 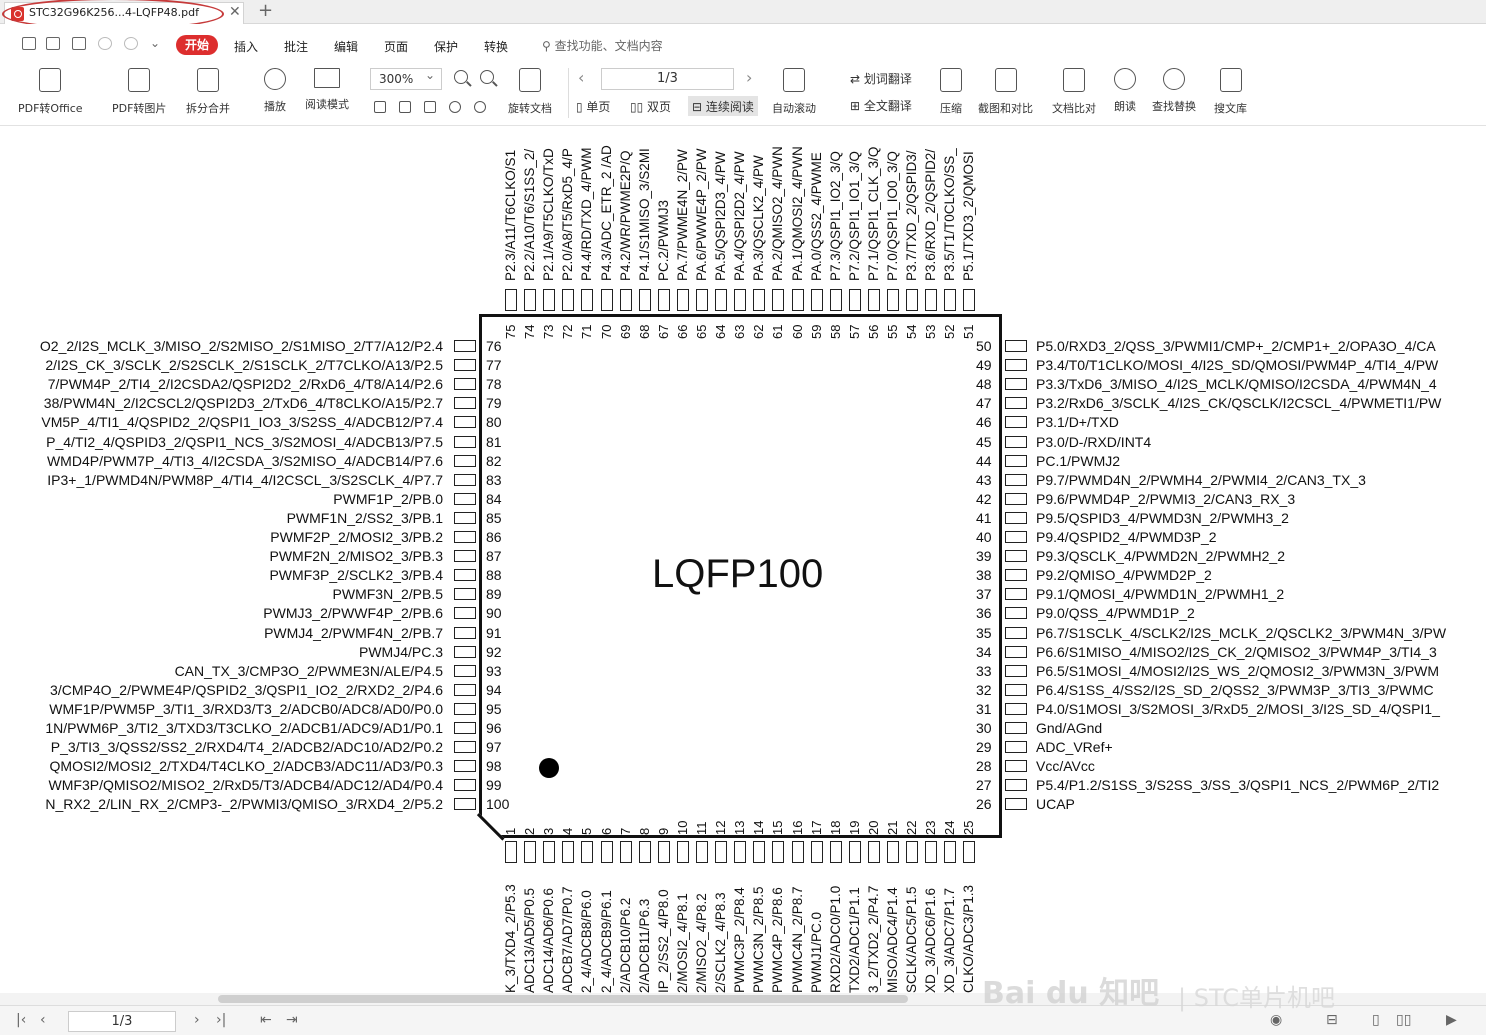 I want to click on split-merge-button: 拆分合并, so click(x=208, y=92).